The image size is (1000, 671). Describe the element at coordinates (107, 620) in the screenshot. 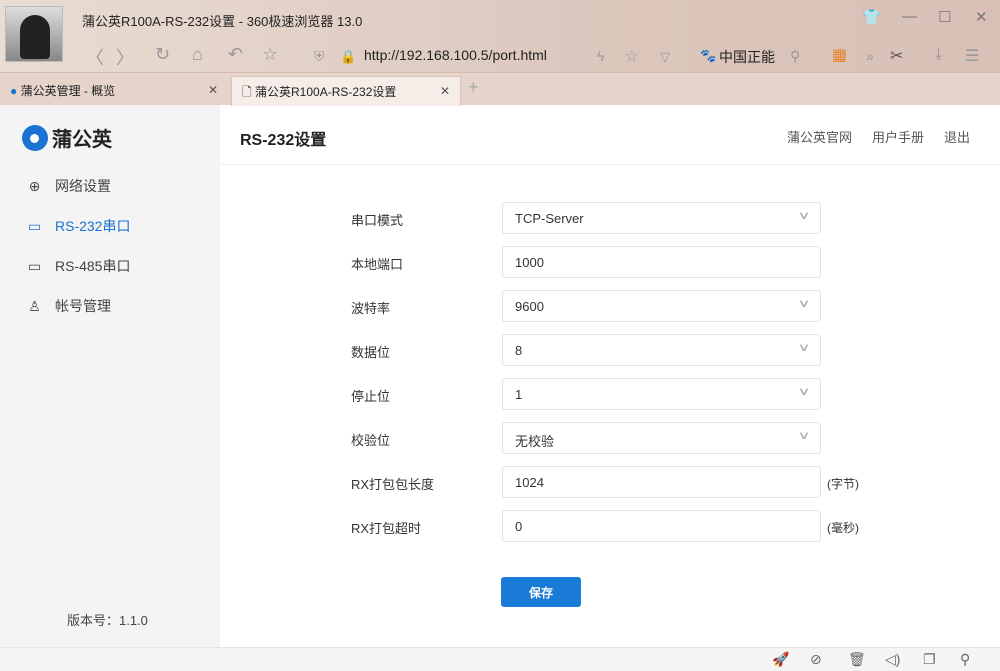

I see `version-label: 版本号：1.1.0` at that location.